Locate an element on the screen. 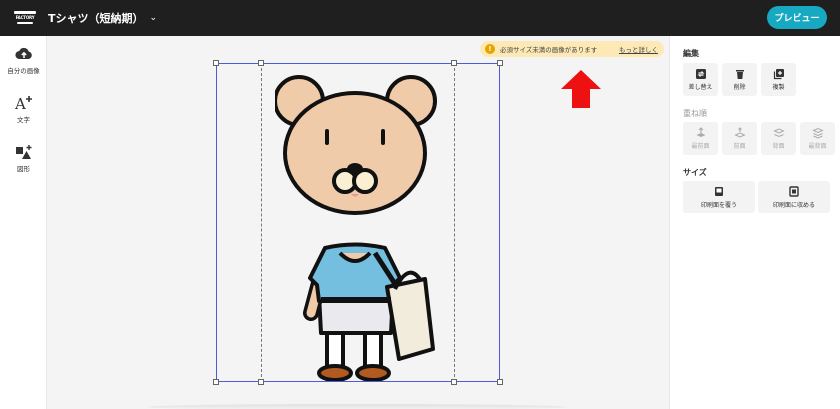 The image size is (840, 409). trash-icon is located at coordinates (739, 74).